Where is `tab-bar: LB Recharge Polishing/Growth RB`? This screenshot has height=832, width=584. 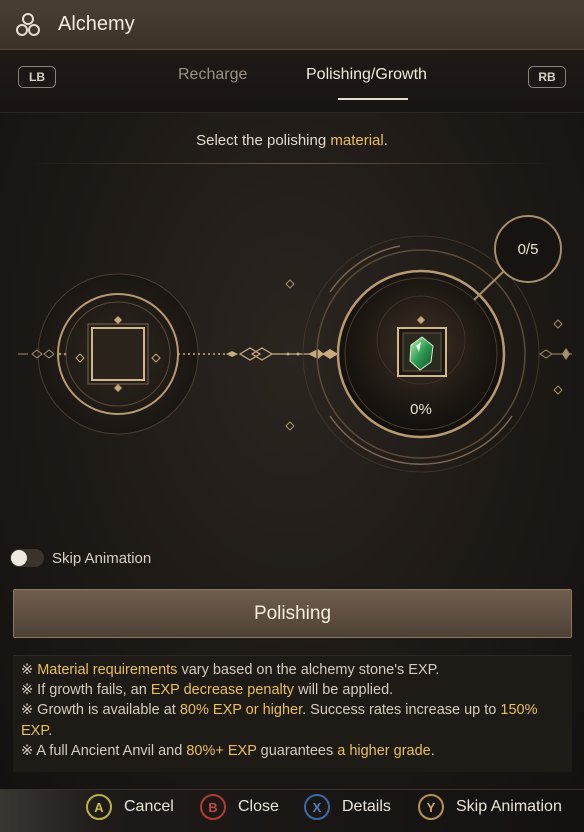
tab-bar: LB Recharge Polishing/Growth RB is located at coordinates (292, 82).